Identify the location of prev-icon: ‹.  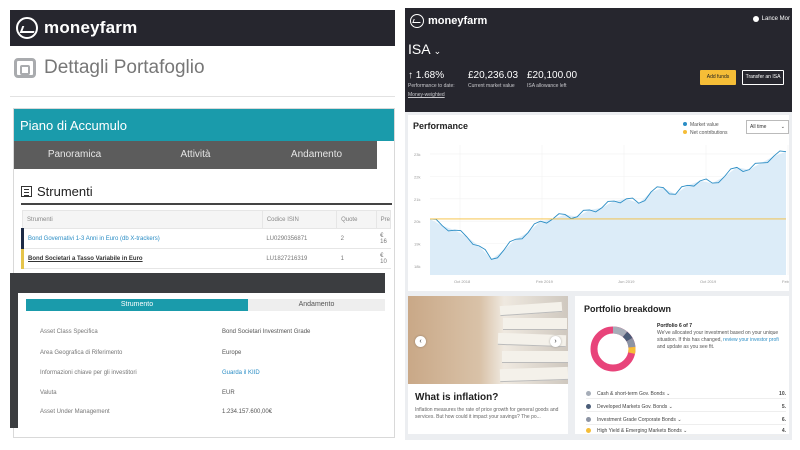
(420, 341).